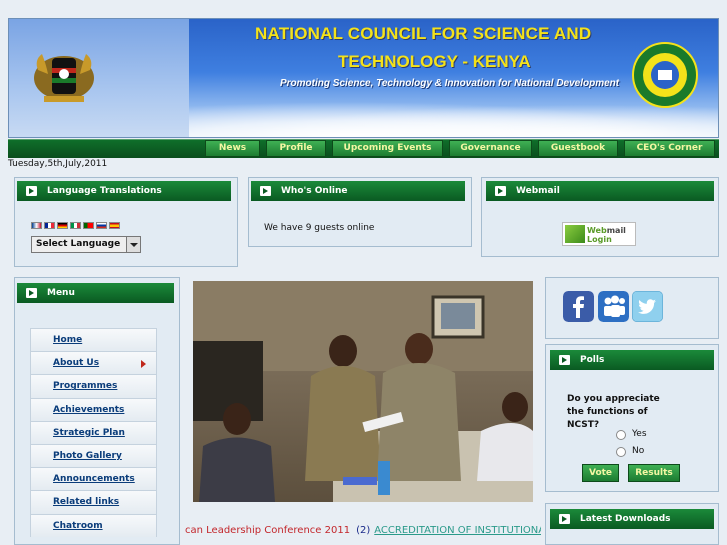 The height and width of the screenshot is (545, 727). Describe the element at coordinates (133, 244) in the screenshot. I see `chevron-down-icon` at that location.